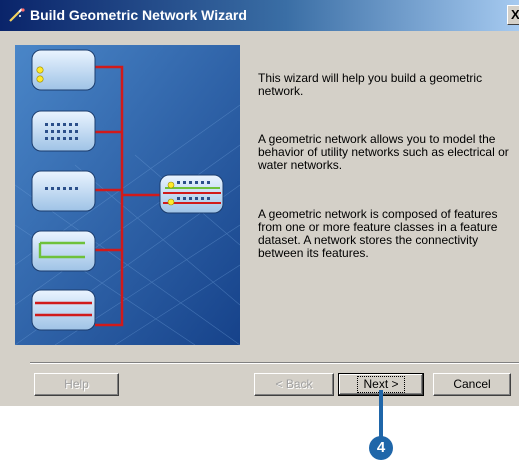 This screenshot has width=519, height=464. What do you see at coordinates (17, 15) in the screenshot?
I see `wizard-wand-icon` at bounding box center [17, 15].